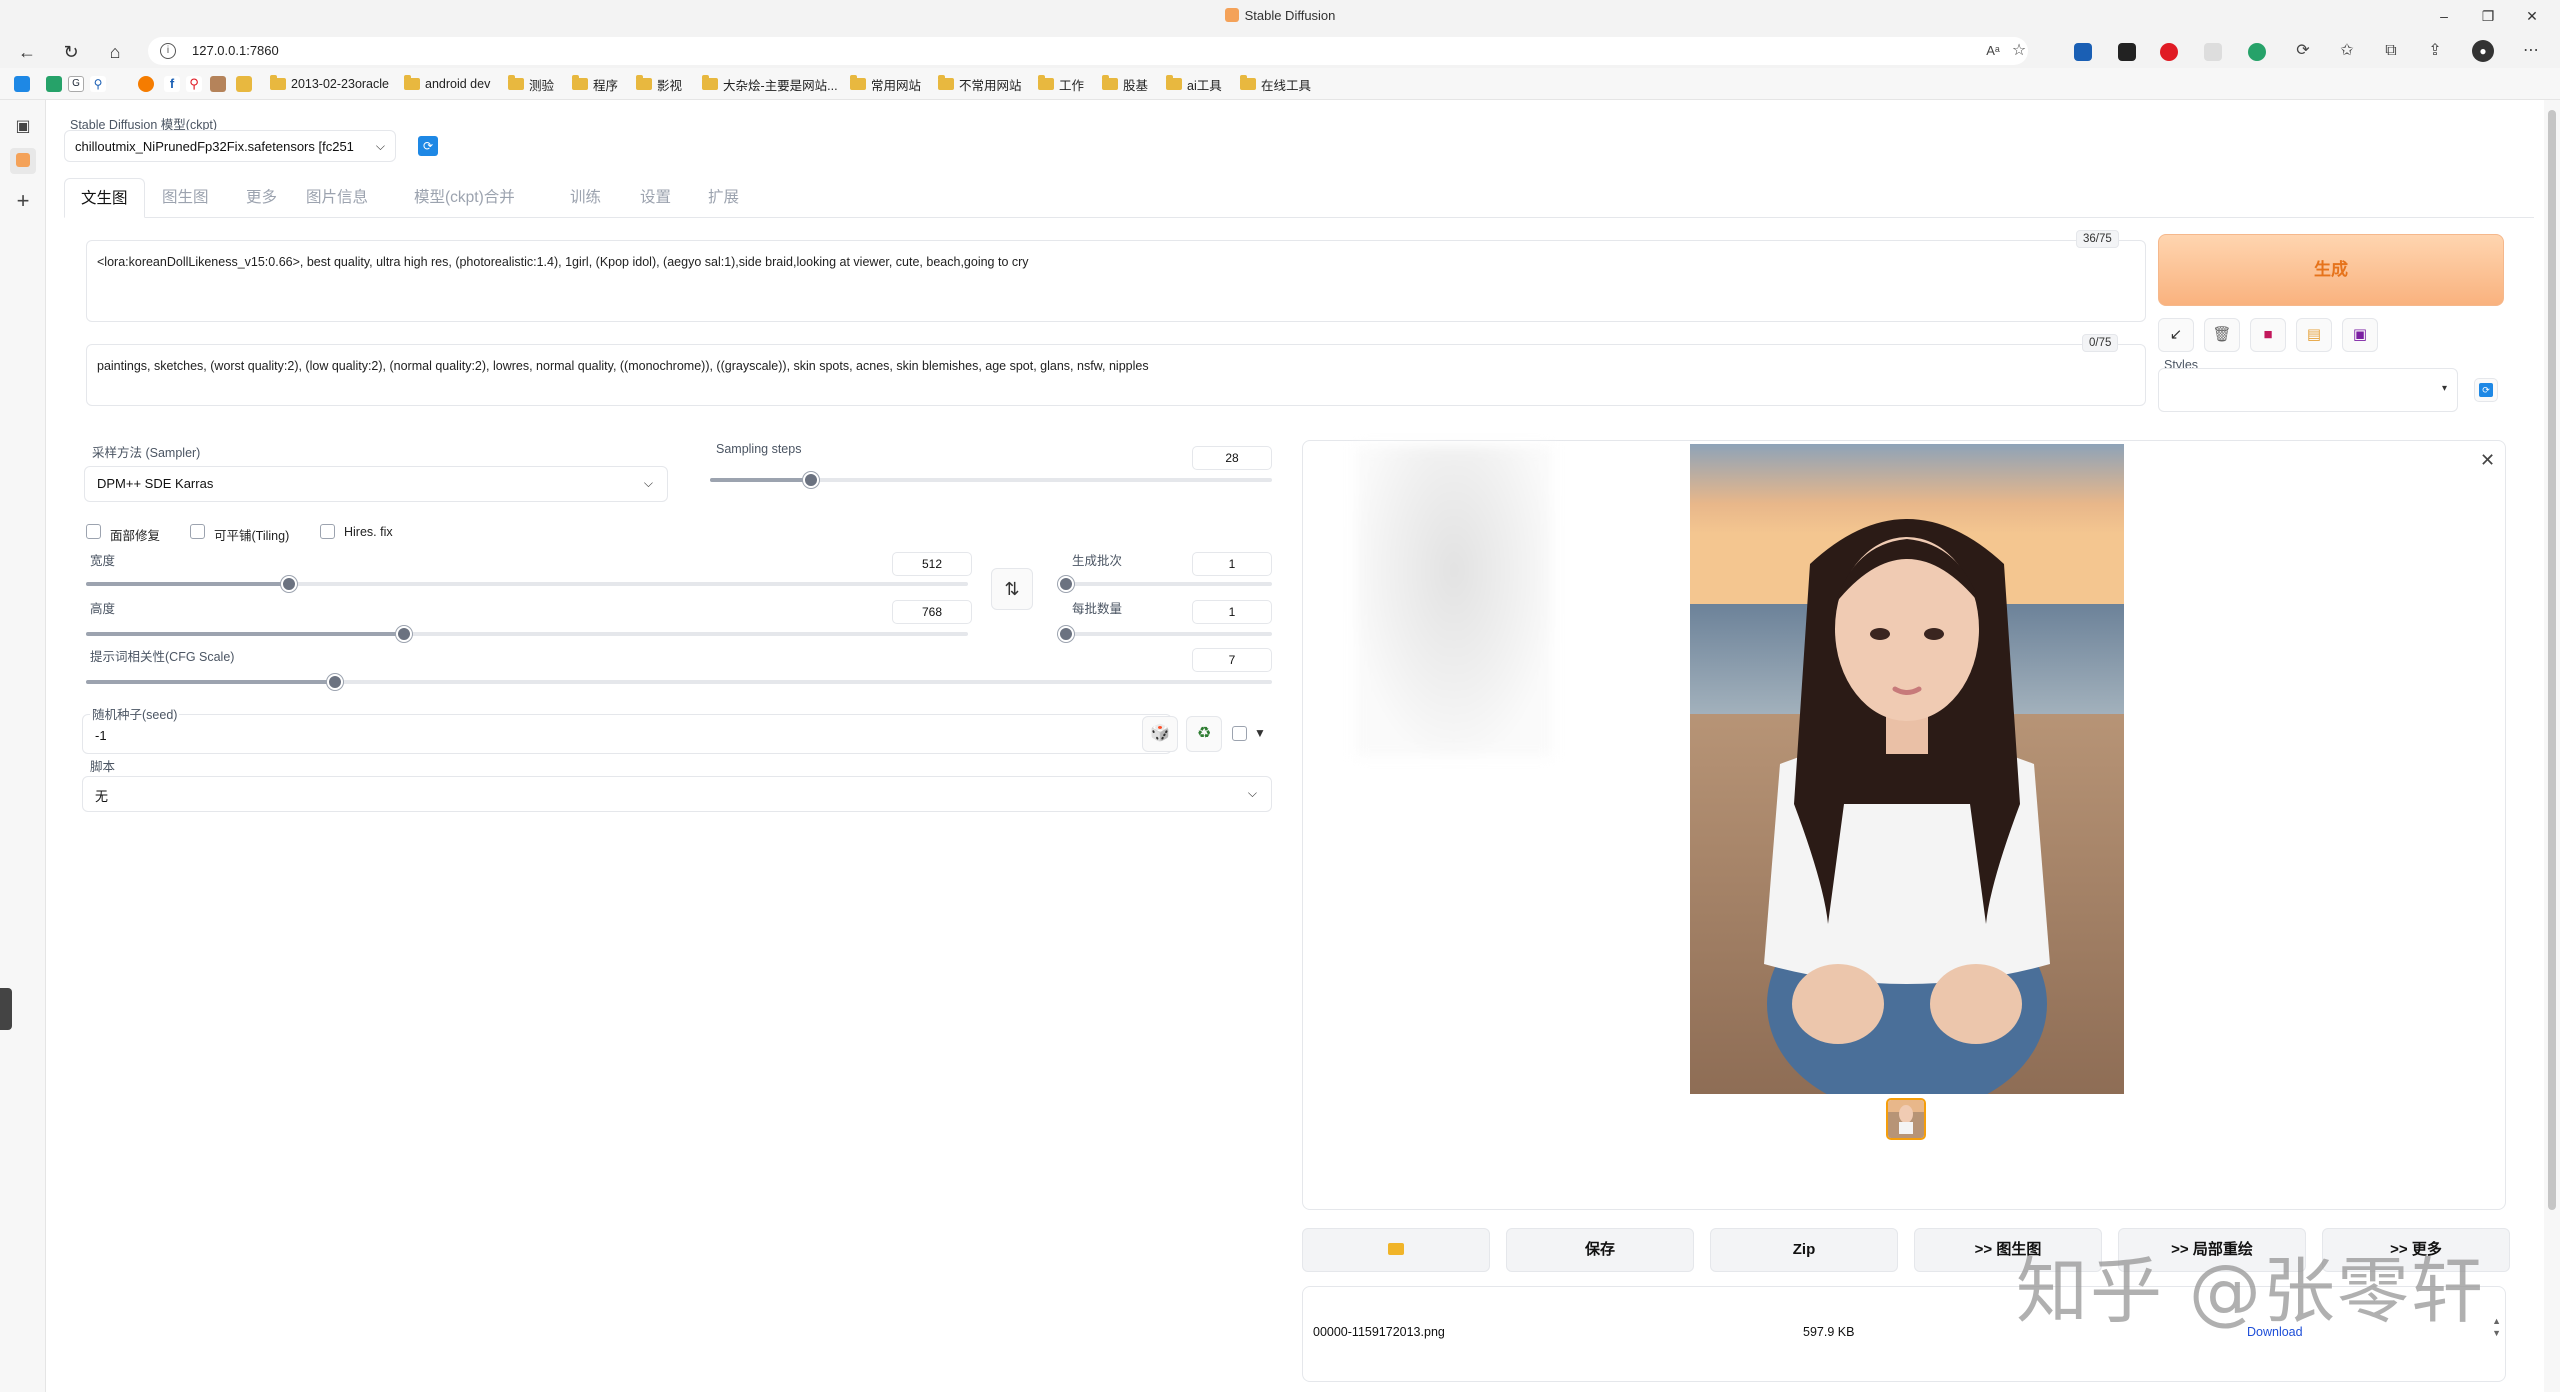 This screenshot has height=1392, width=2560. Describe the element at coordinates (2486, 390) in the screenshot. I see `styles-refresh-button: ⟳` at that location.